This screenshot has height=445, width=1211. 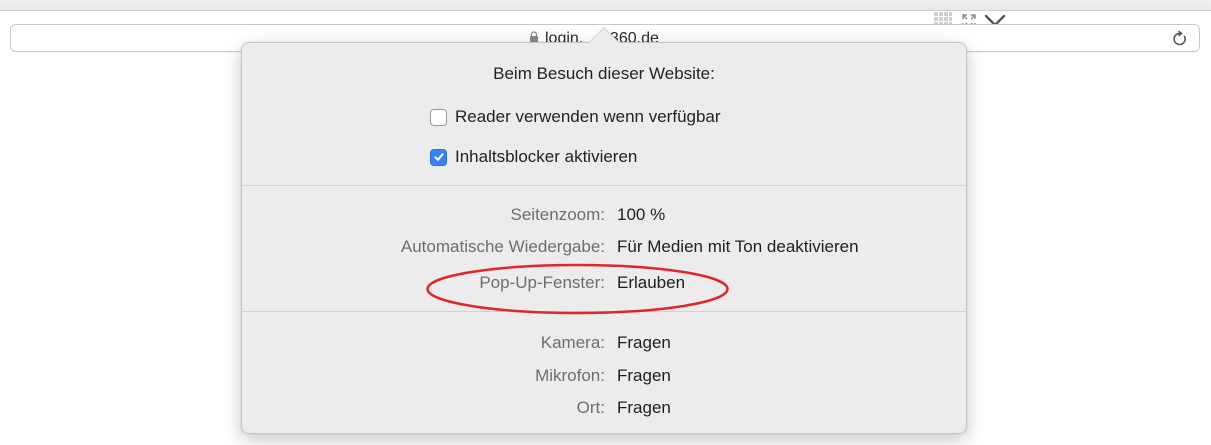 I want to click on browser-top-strip, so click(x=605, y=5).